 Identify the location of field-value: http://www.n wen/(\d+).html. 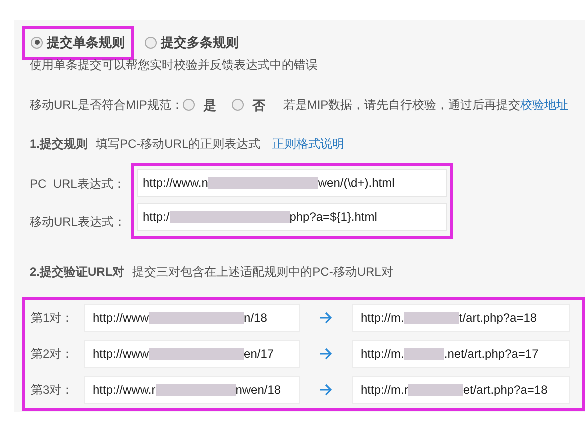
(269, 183).